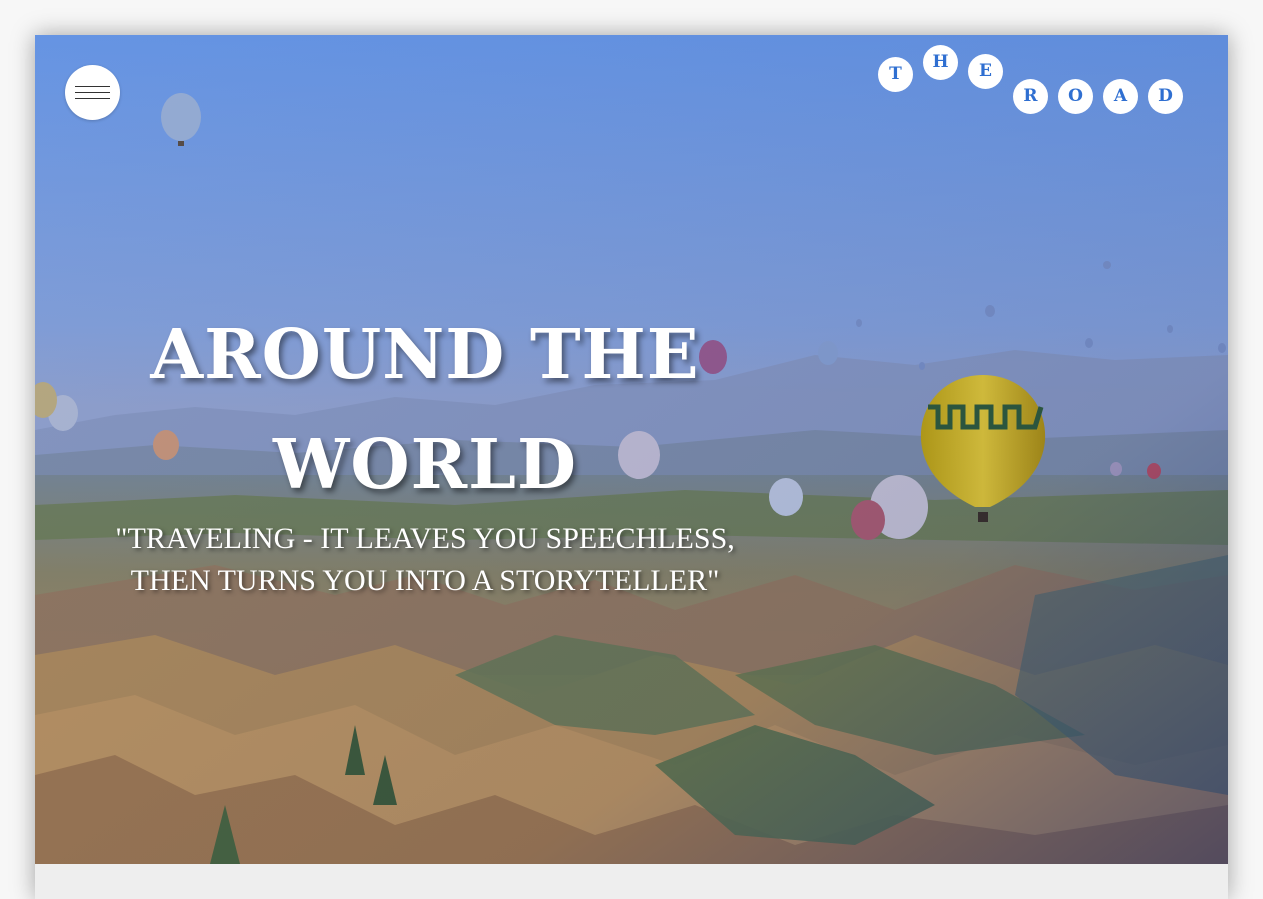 The image size is (1263, 899). What do you see at coordinates (425, 580) in the screenshot?
I see `hero-quote-line2: THEN TURNS YOU INTO A STORYTELLER"` at bounding box center [425, 580].